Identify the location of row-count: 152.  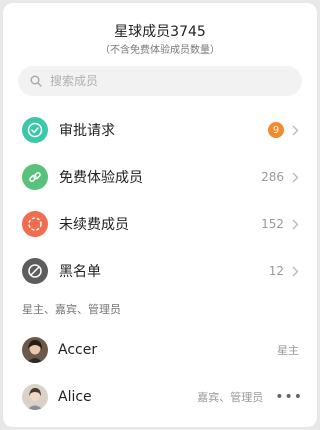
(272, 224).